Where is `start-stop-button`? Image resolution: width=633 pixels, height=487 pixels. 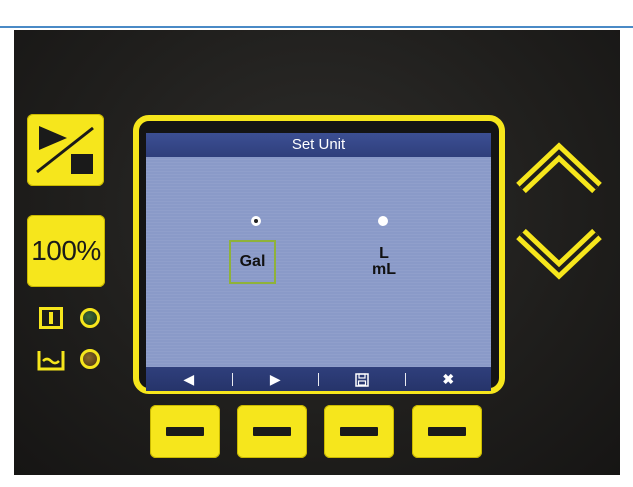
start-stop-button is located at coordinates (65, 150).